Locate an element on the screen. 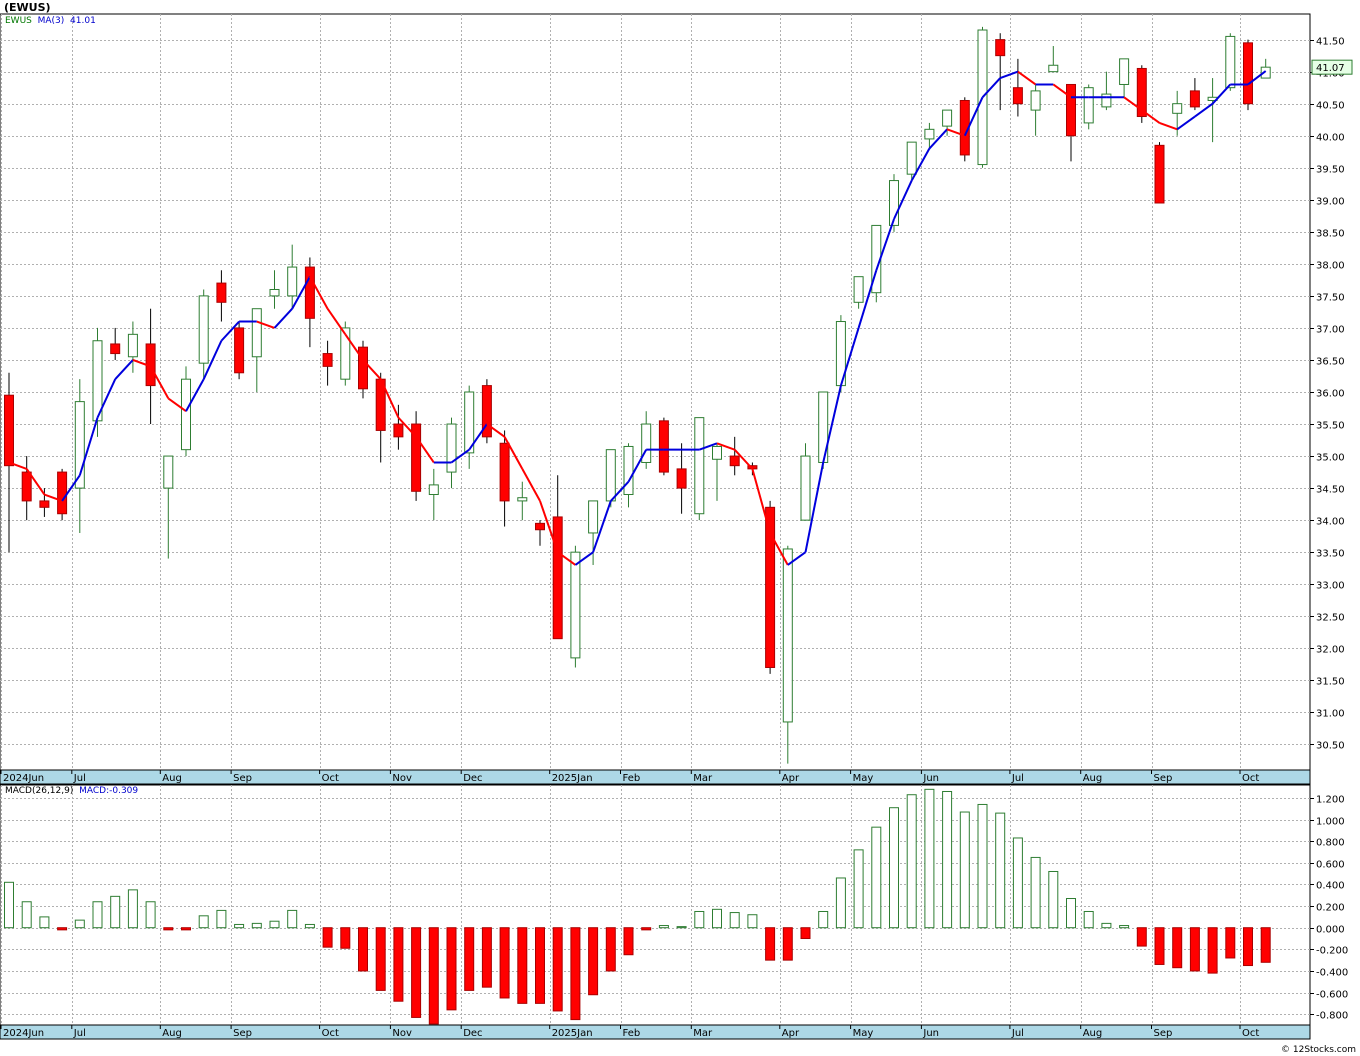 Image resolution: width=1360 pixels, height=1056 pixels. macd-y-tick-label: 0.600 is located at coordinates (1330, 865).